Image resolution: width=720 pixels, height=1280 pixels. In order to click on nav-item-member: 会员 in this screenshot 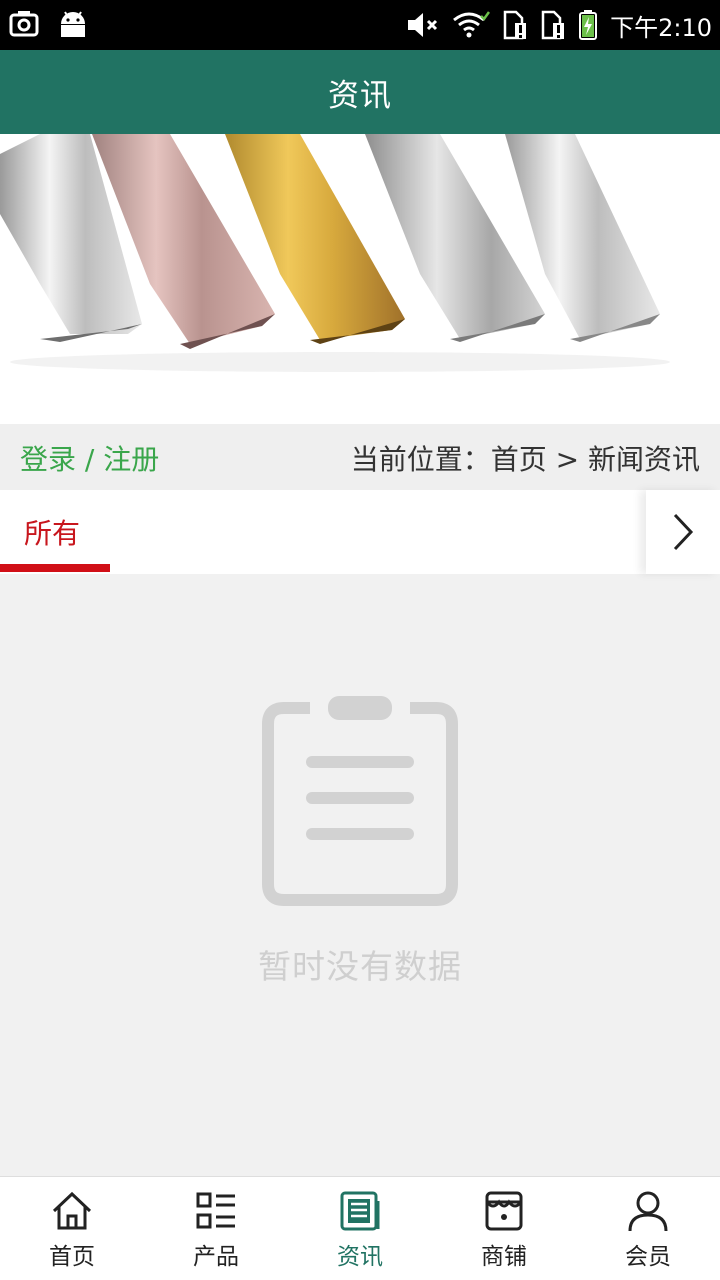, I will do `click(648, 1228)`.